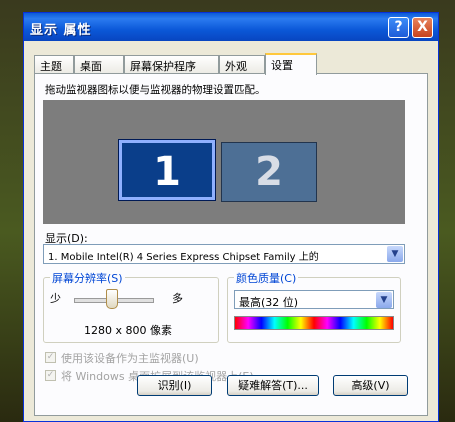  I want to click on monitor-2-icon: 2, so click(269, 172).